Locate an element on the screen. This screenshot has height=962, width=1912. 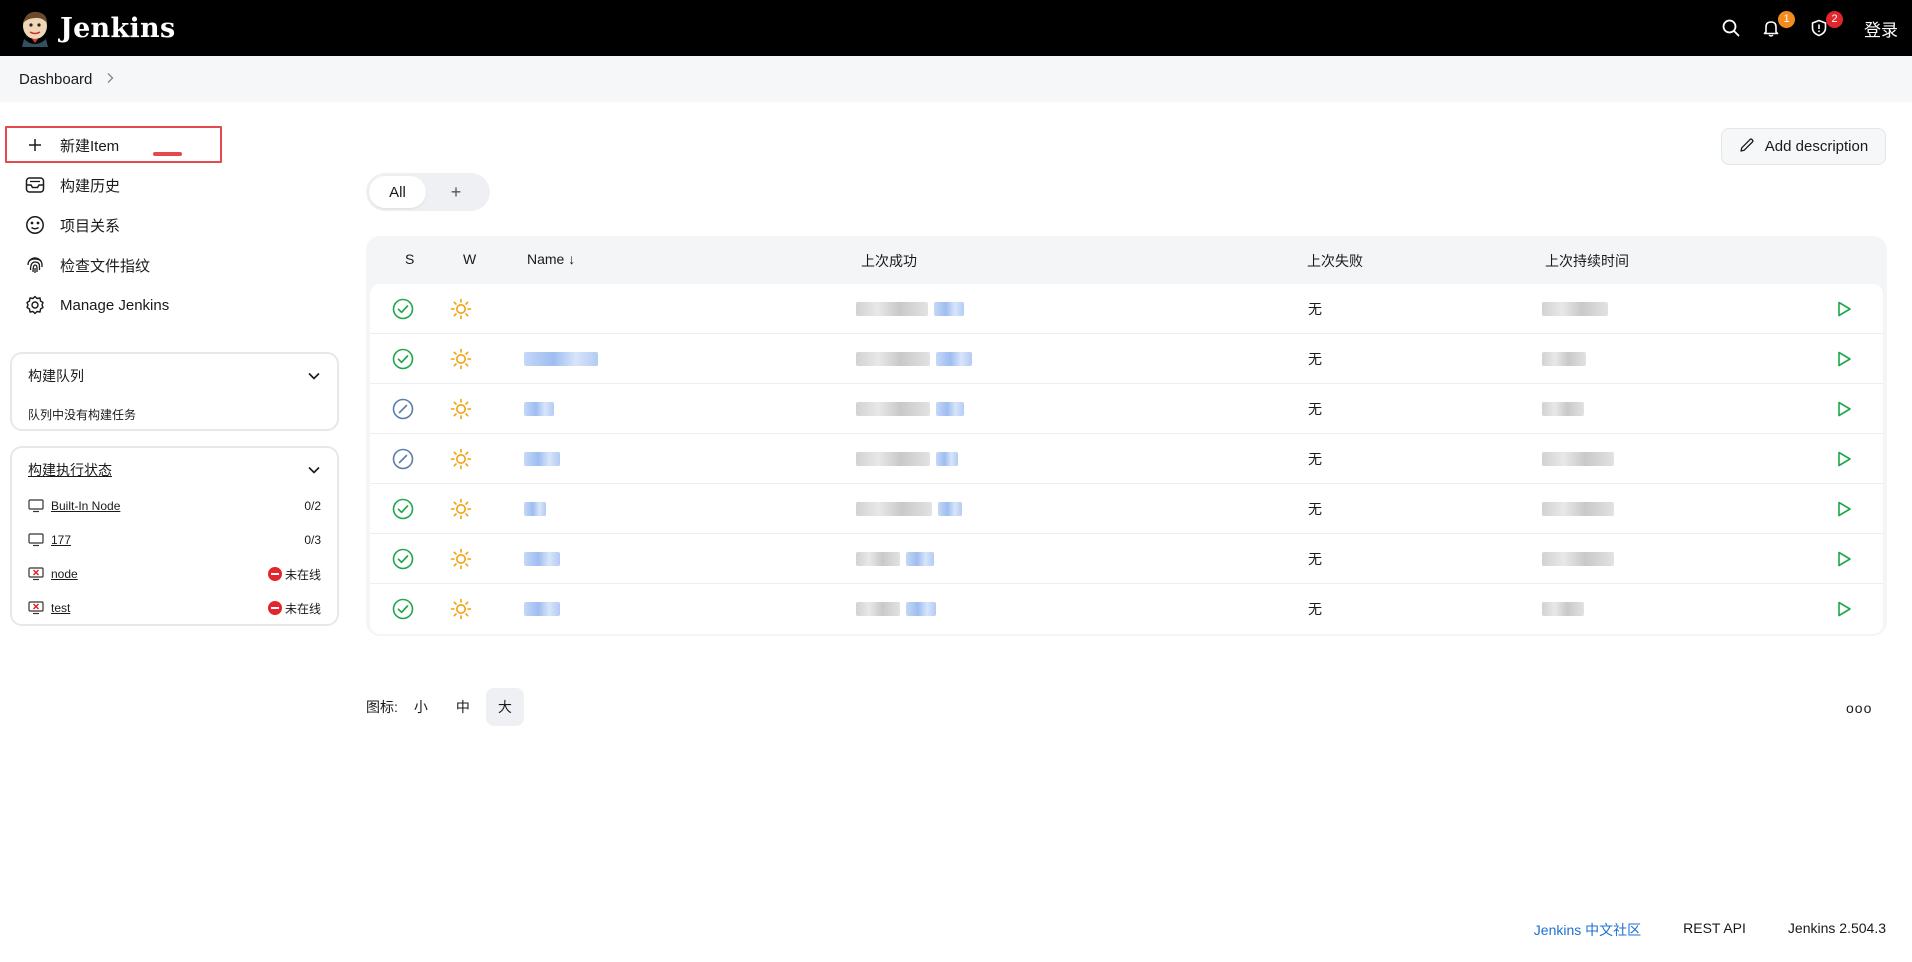
breadcrumb: Dashboard is located at coordinates (956, 79).